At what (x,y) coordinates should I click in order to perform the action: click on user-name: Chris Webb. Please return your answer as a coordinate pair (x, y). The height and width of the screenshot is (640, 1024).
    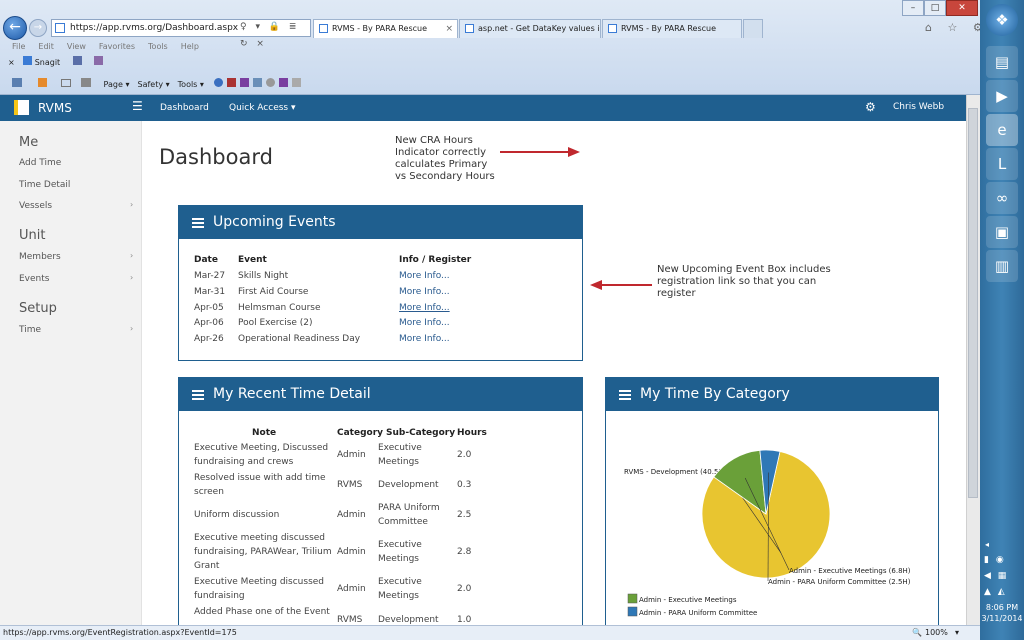
    Looking at the image, I should click on (918, 107).